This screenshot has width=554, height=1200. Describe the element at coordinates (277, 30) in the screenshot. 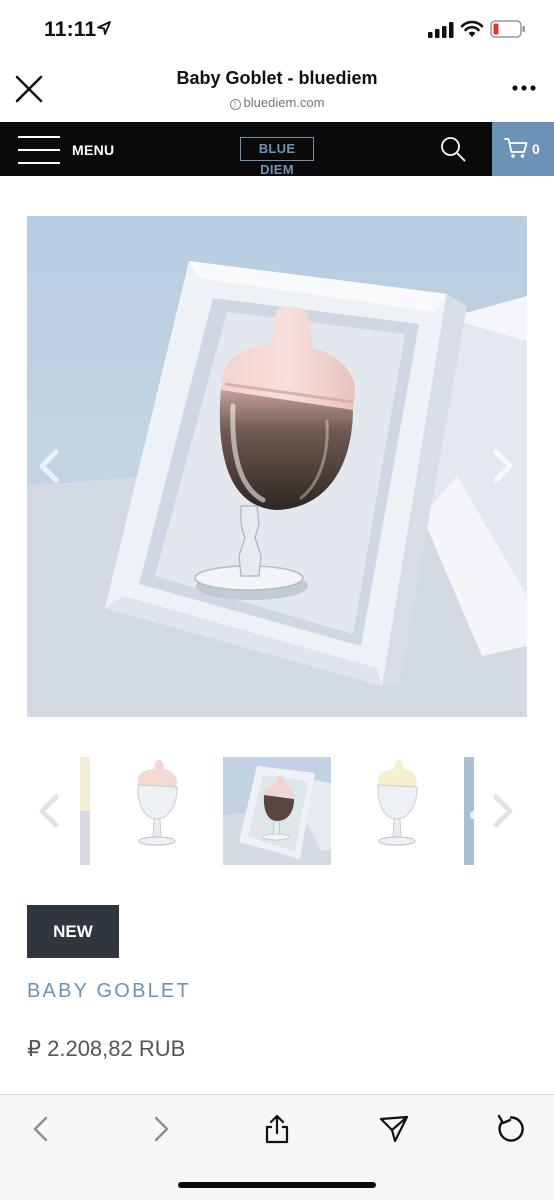

I see `status-bar: 11:11` at that location.